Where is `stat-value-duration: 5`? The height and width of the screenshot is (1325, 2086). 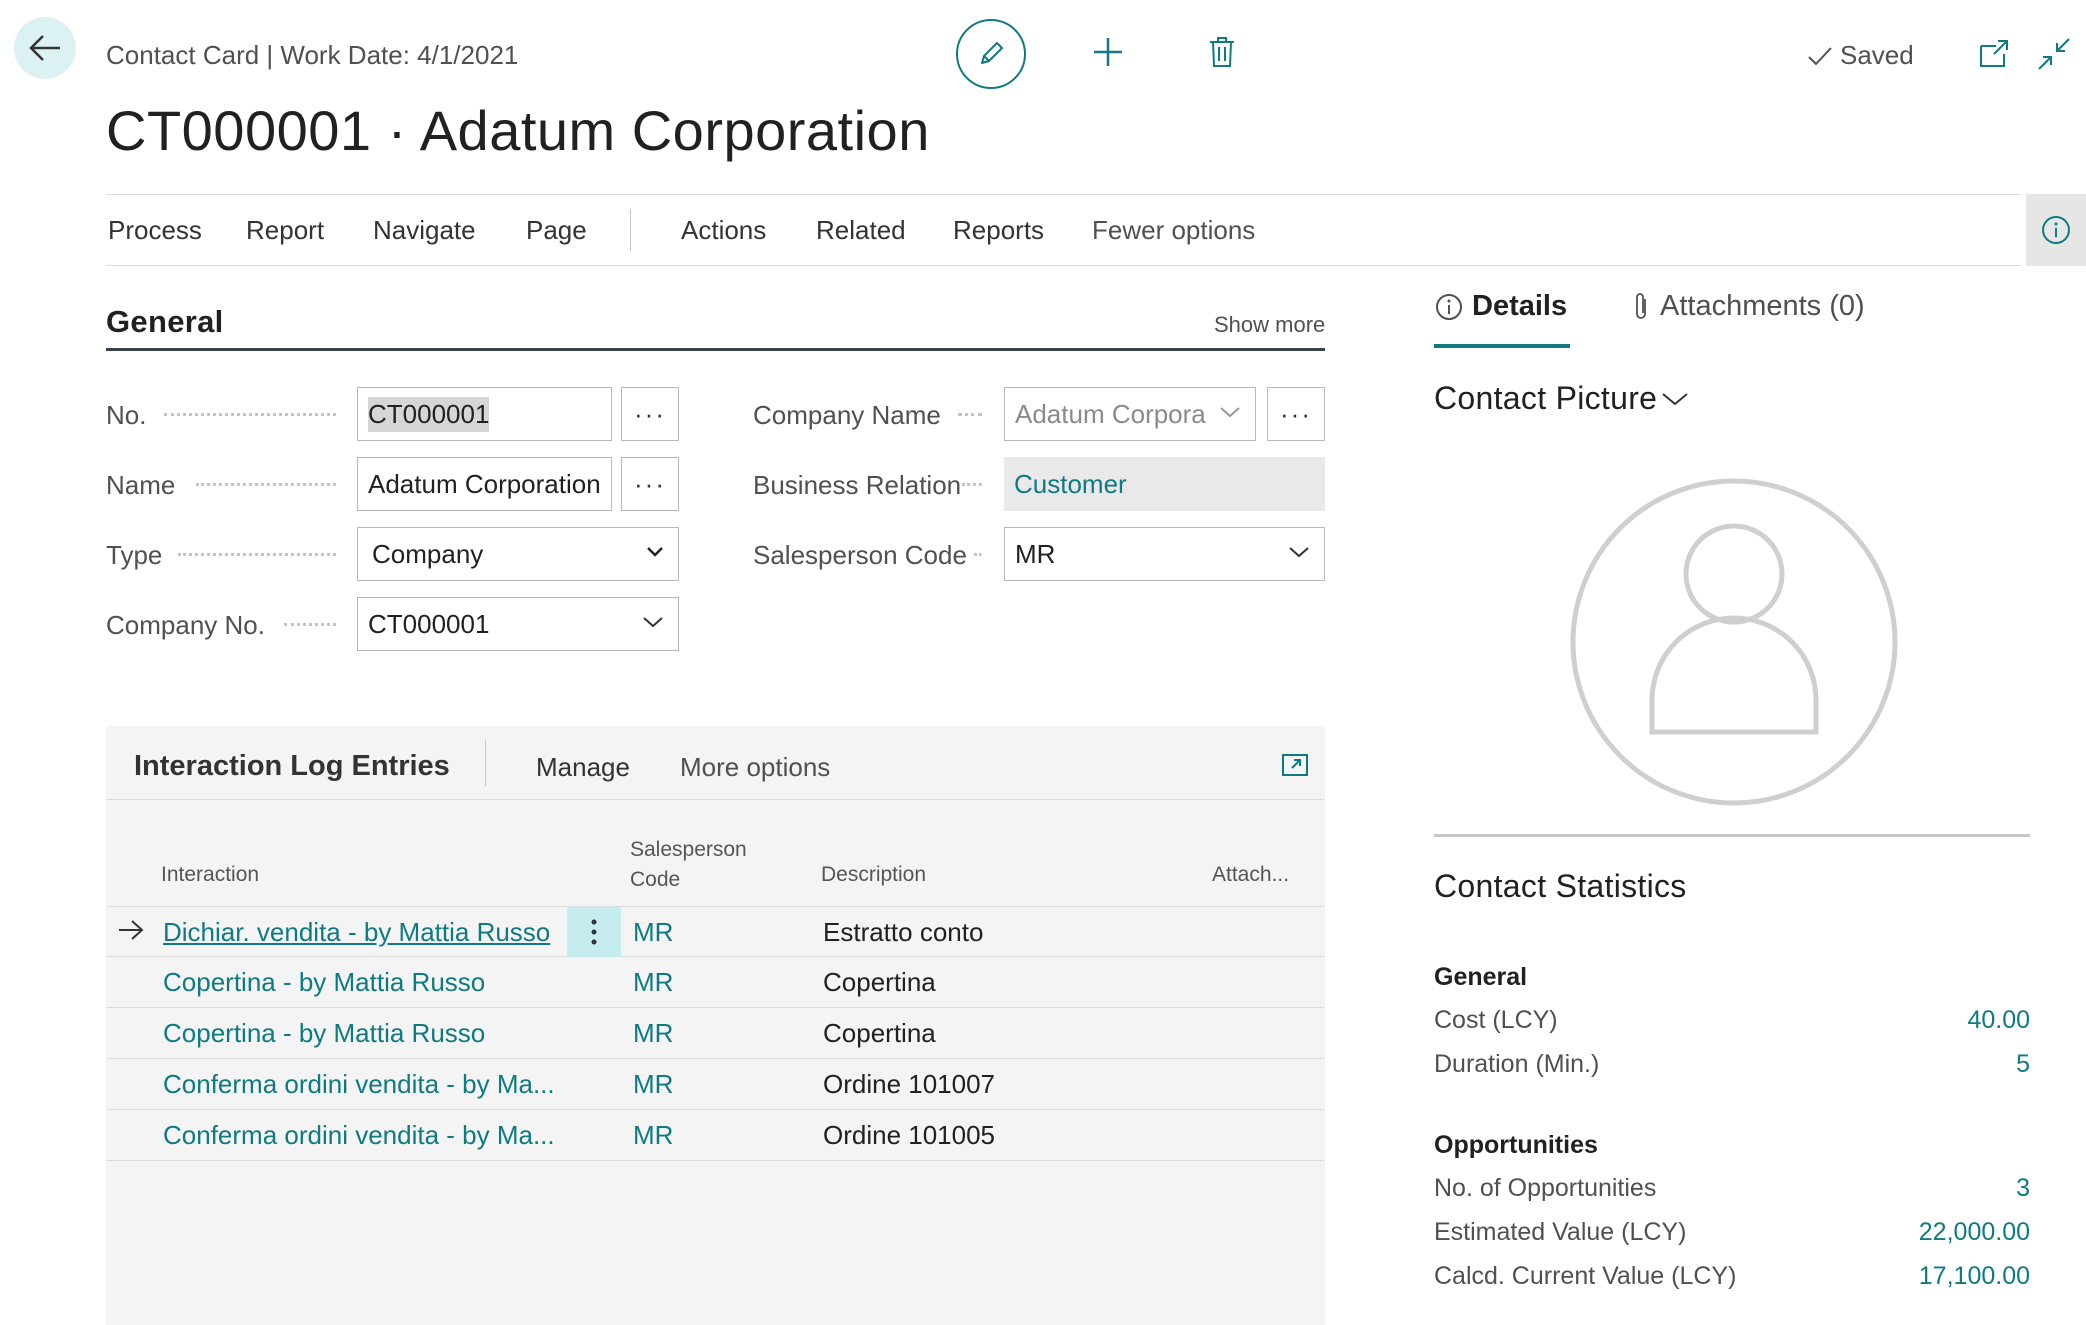 stat-value-duration: 5 is located at coordinates (2023, 1064).